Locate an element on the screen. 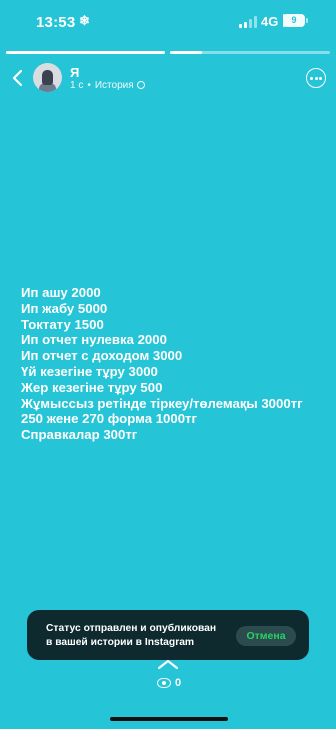 This screenshot has height=729, width=336. story-line: Үй кезегіне тұру 3000 is located at coordinates (89, 371).